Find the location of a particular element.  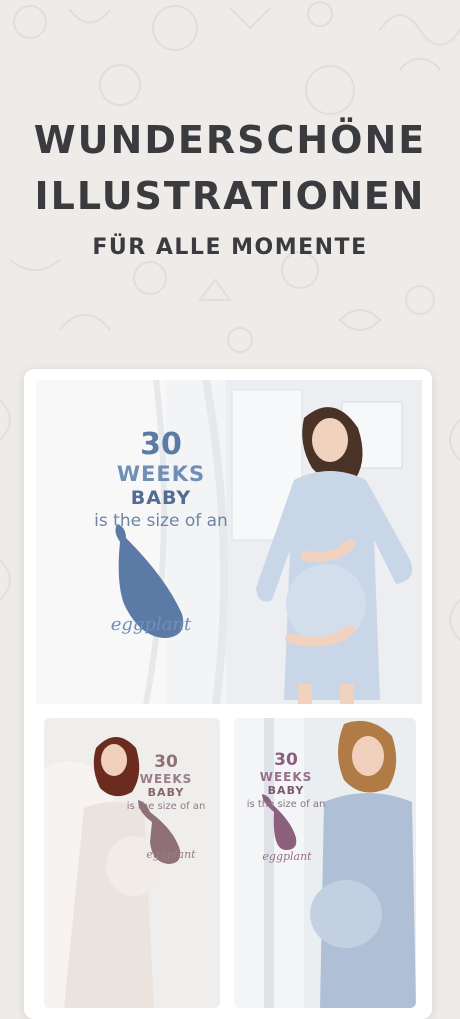

preview-photo-right: 30 WEEKS BABY is the size of an eggplant is located at coordinates (325, 863).